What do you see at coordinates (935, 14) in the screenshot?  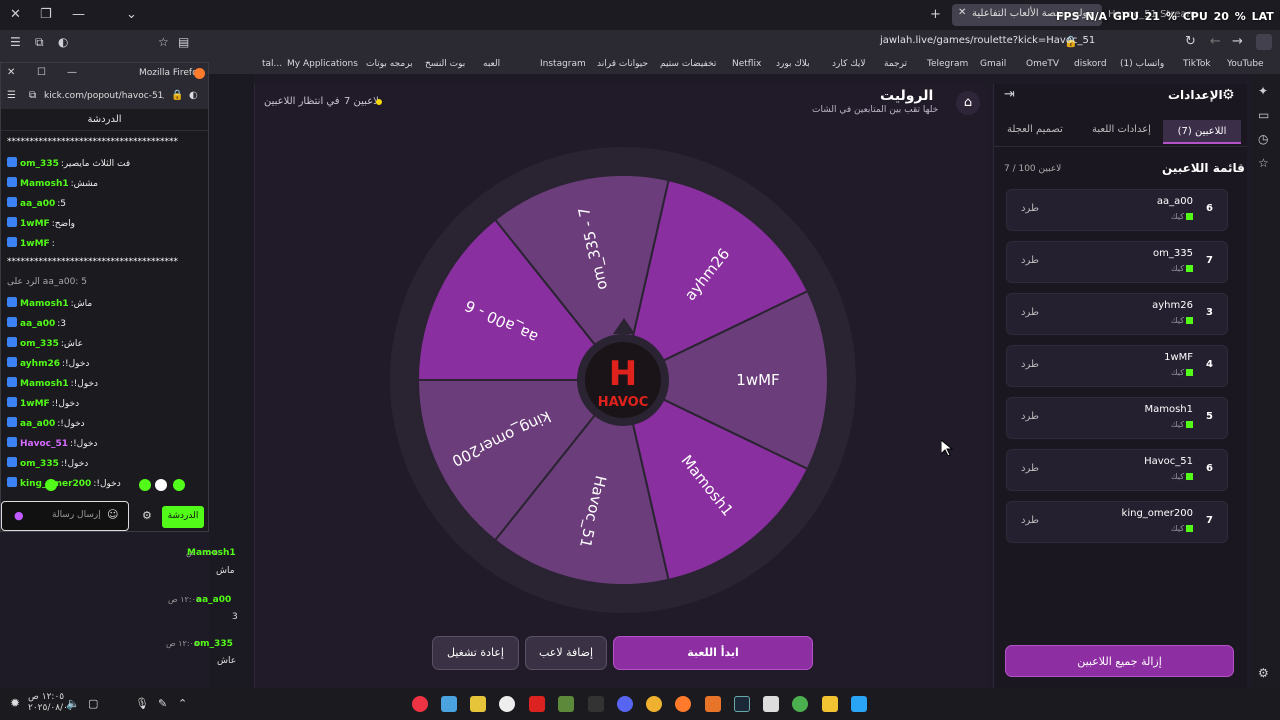 I see `new-tab-plus-icon: +` at bounding box center [935, 14].